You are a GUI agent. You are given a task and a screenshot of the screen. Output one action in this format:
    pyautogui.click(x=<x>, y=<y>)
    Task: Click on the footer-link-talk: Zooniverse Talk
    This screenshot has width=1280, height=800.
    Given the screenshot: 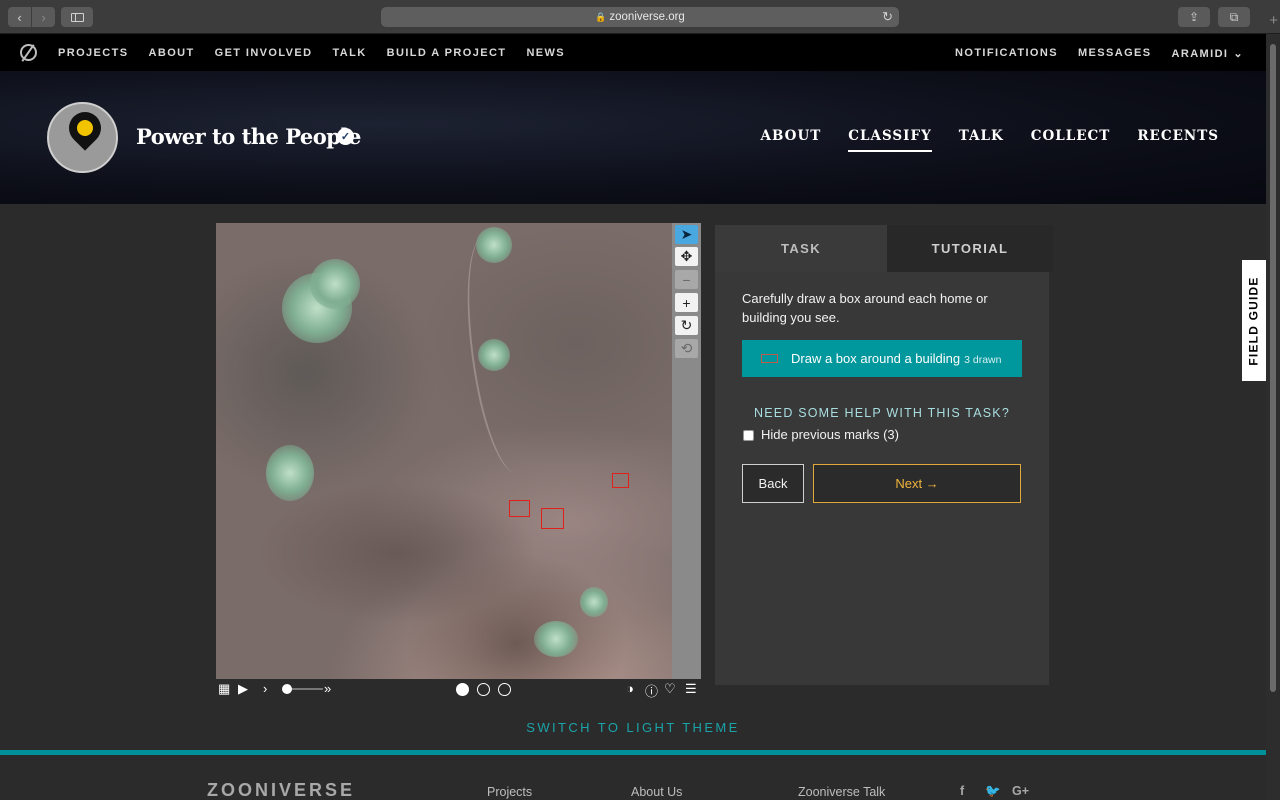 What is the action you would take?
    pyautogui.click(x=841, y=792)
    